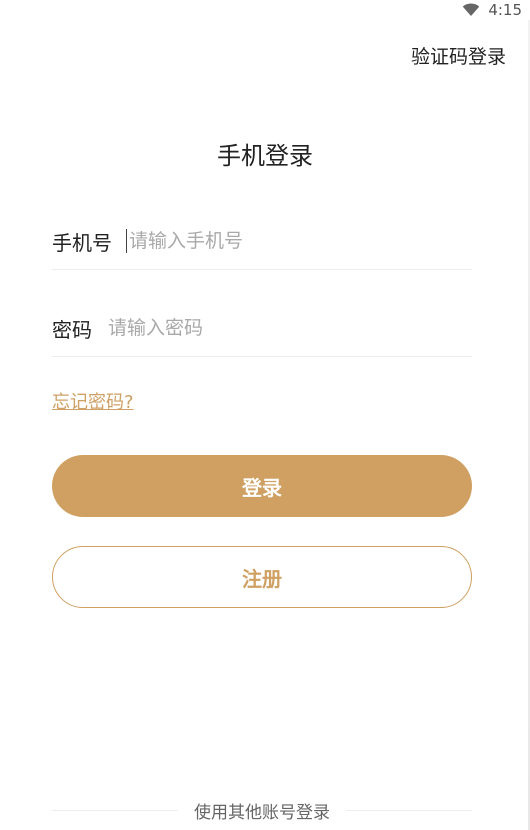 The width and height of the screenshot is (530, 830). What do you see at coordinates (262, 486) in the screenshot?
I see `login-button: 登录` at bounding box center [262, 486].